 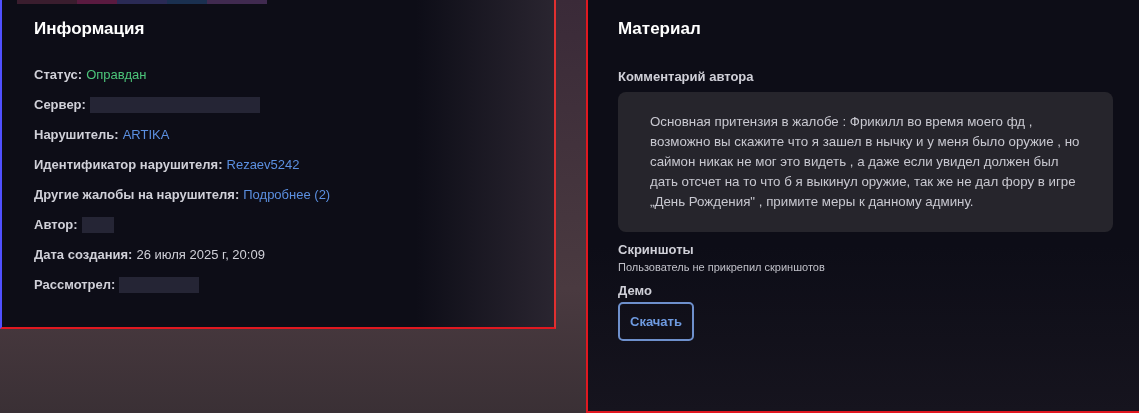 I want to click on value-link: ARTIKA, so click(x=146, y=134).